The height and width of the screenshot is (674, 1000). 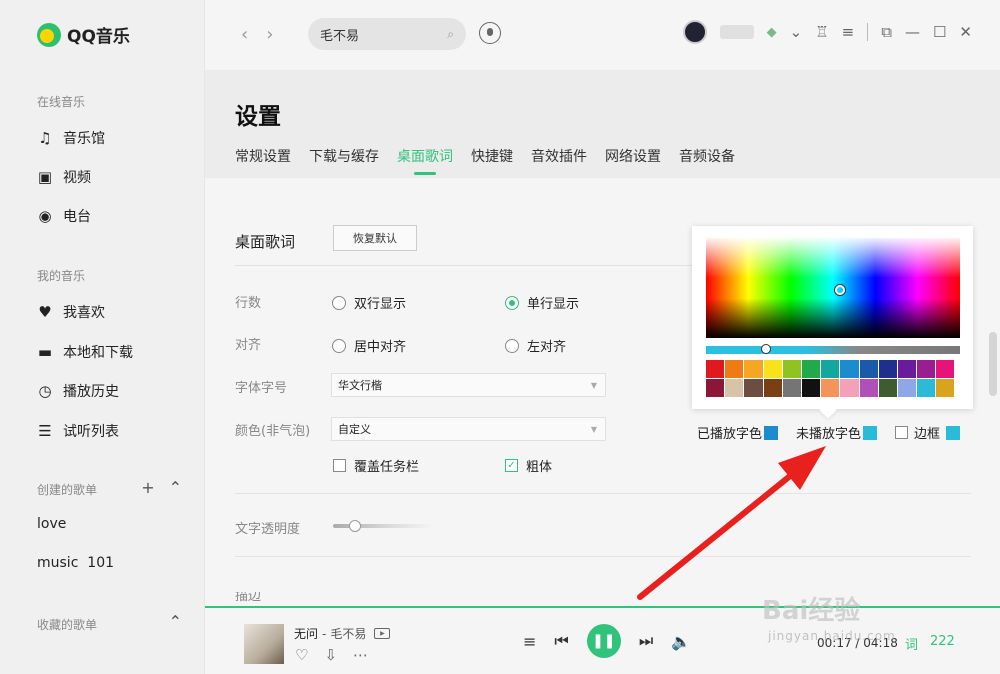 What do you see at coordinates (559, 156) in the screenshot?
I see `tab-sound-plugins: 音效插件` at bounding box center [559, 156].